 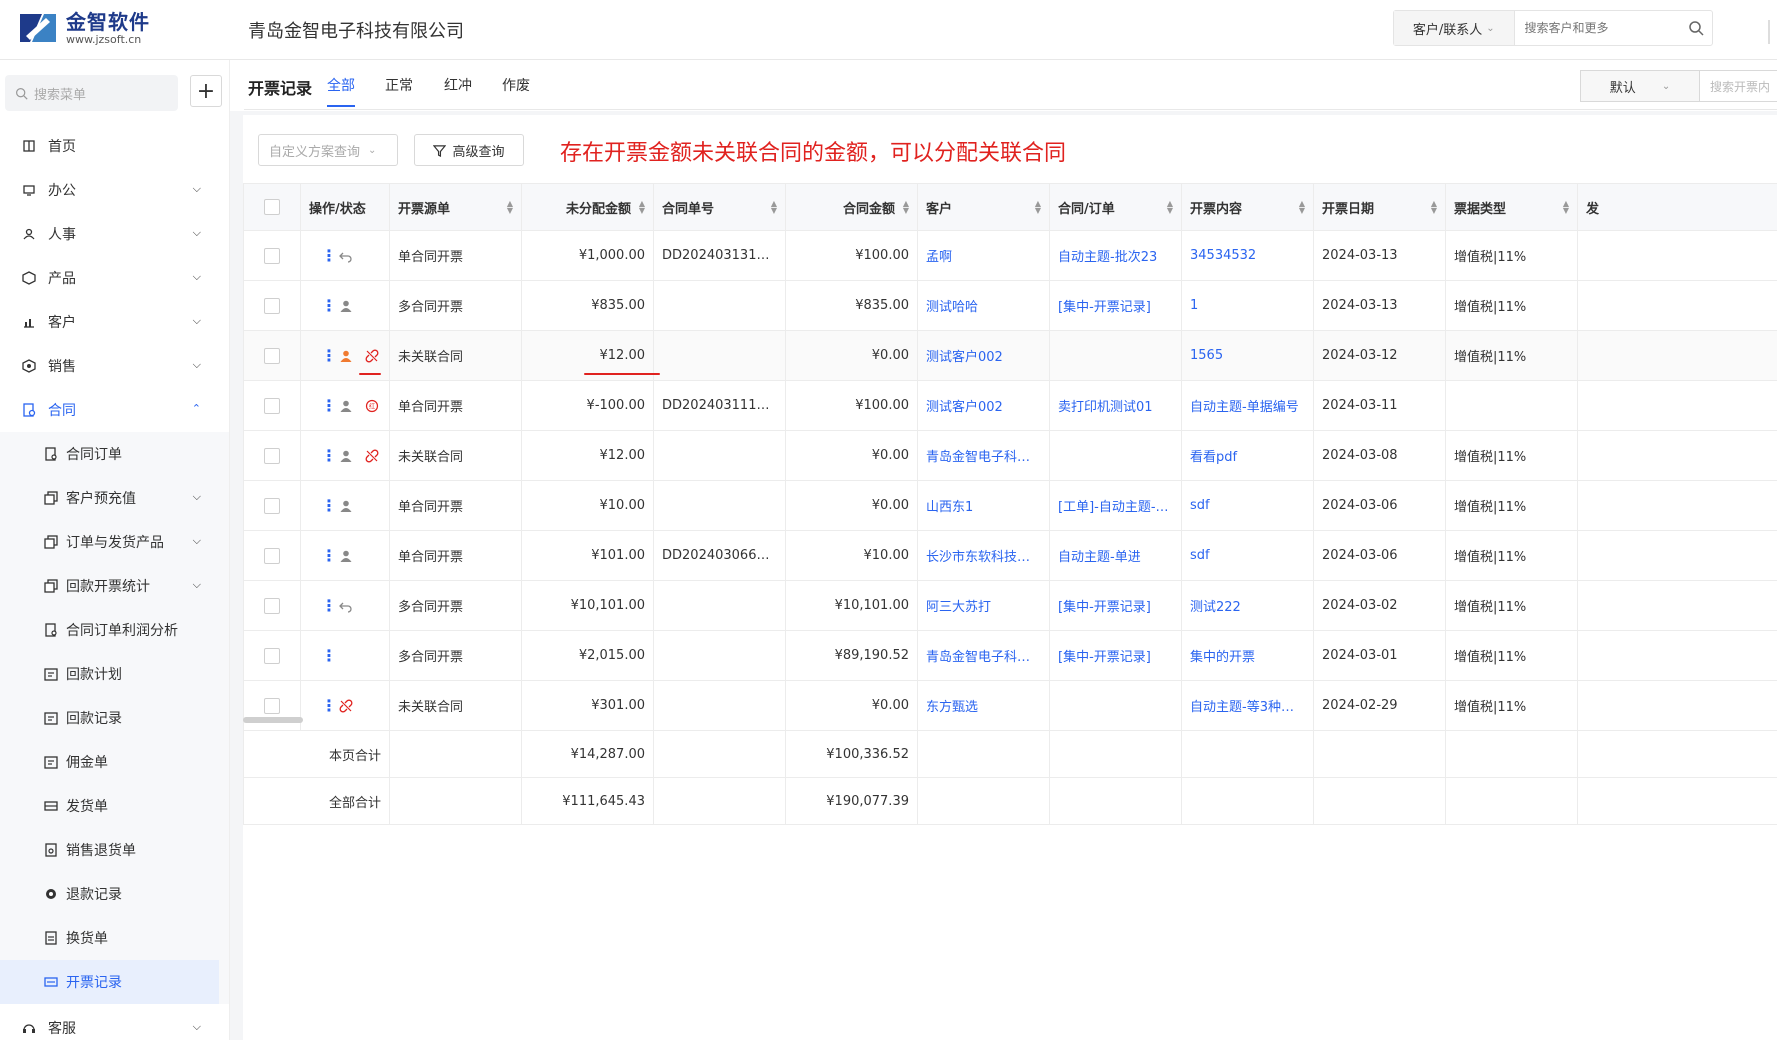 I want to click on sidebar-item-payment-plan: 回款计划, so click(x=114, y=674).